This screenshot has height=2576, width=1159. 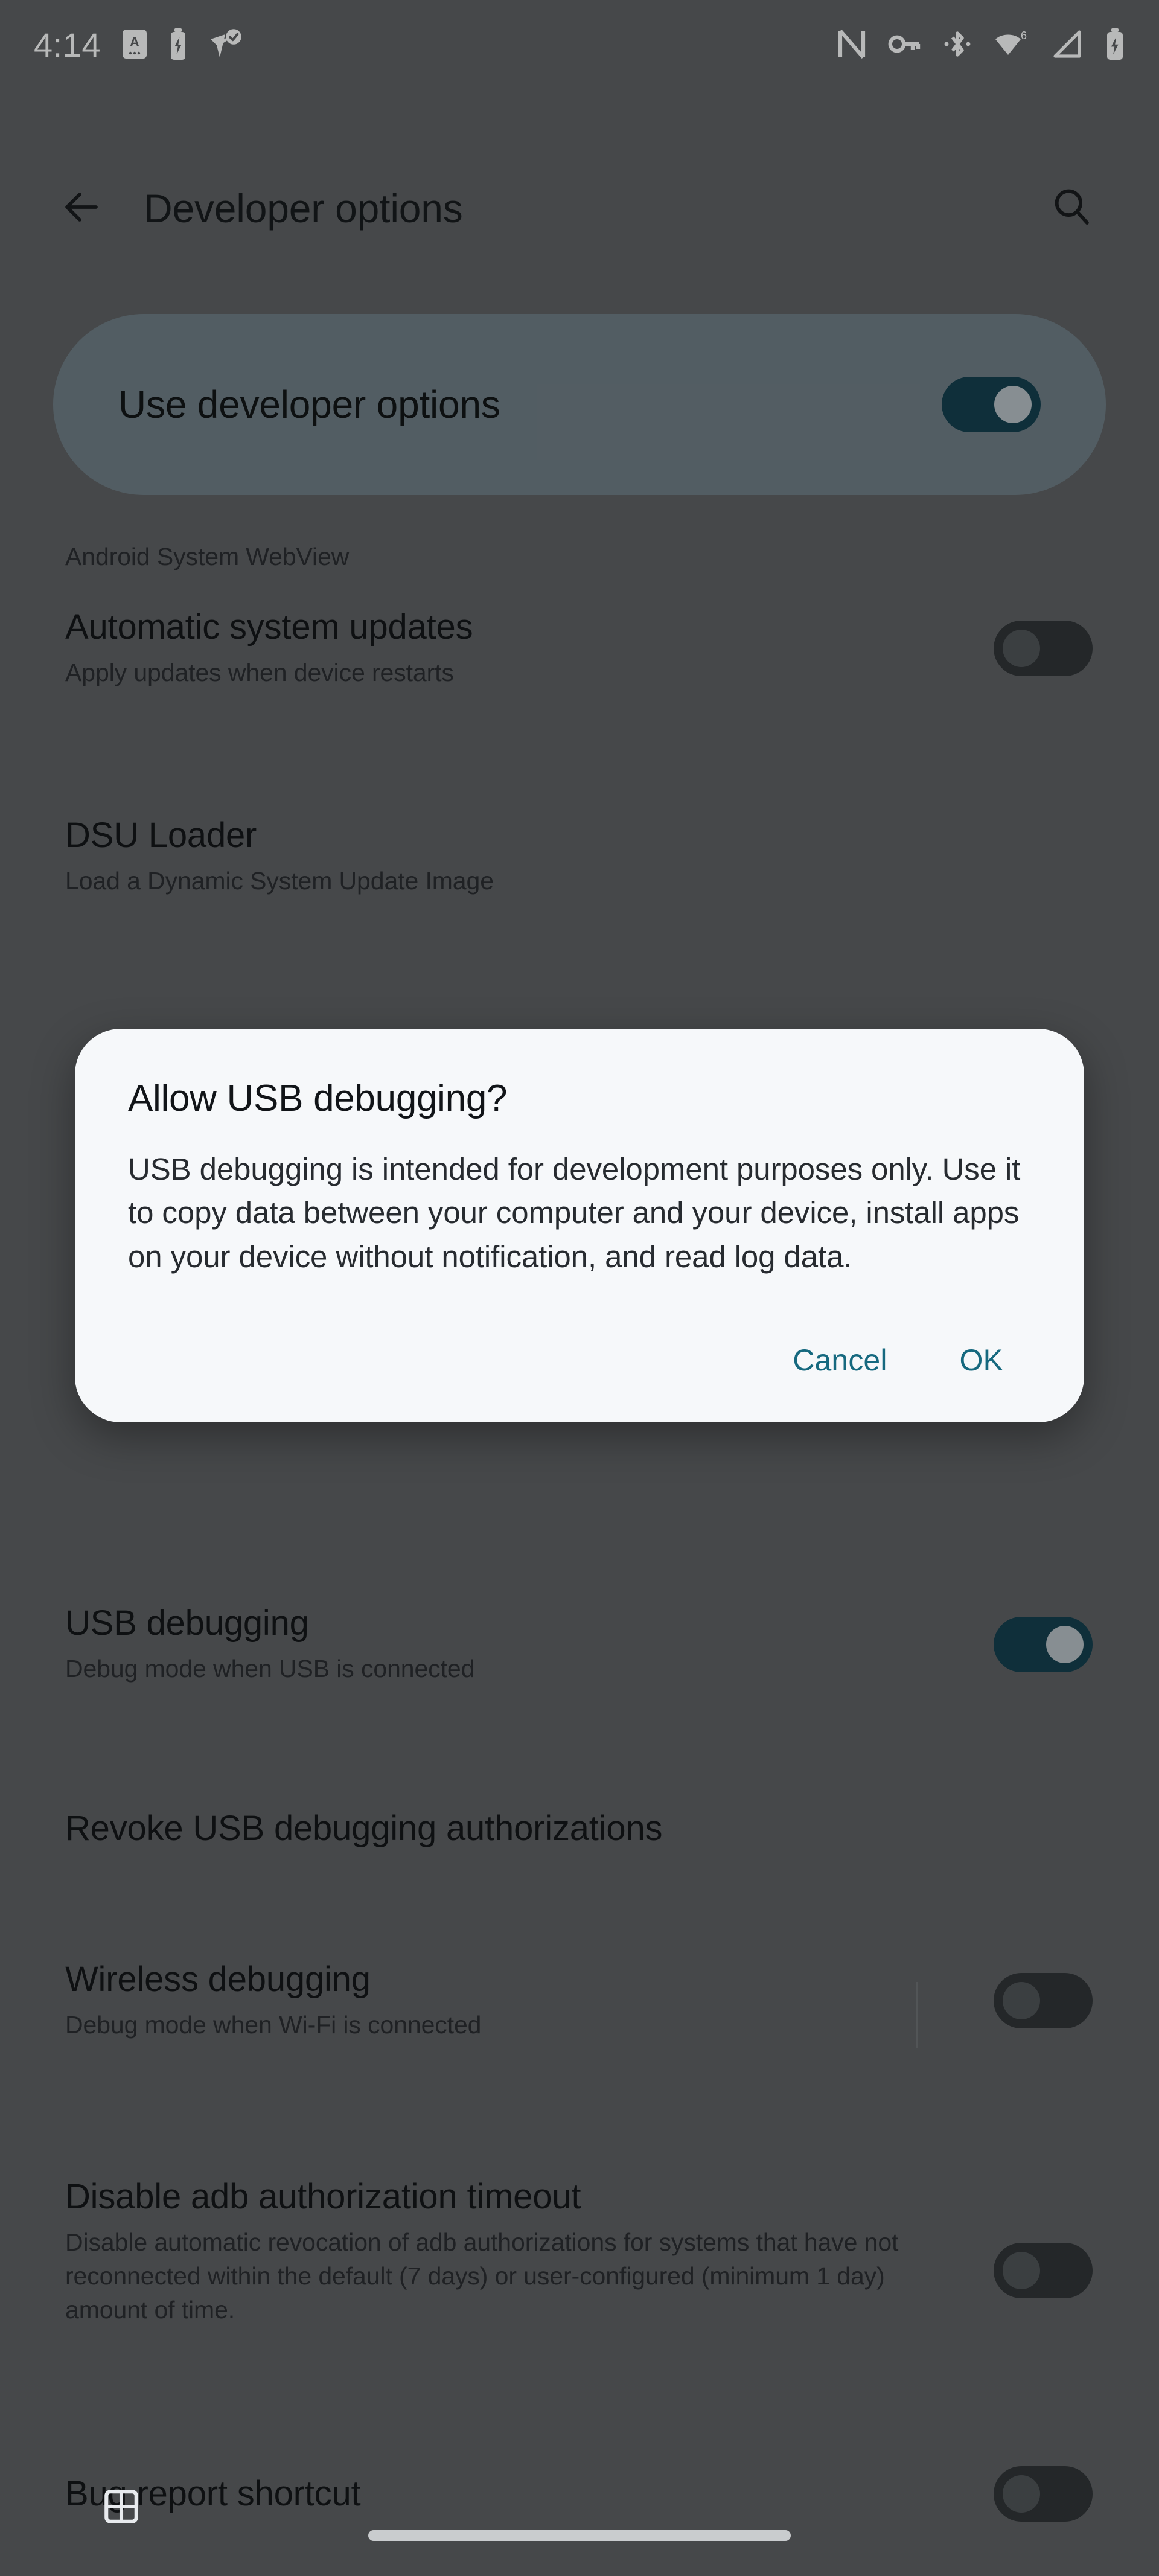 I want to click on overview-button, so click(x=121, y=2506).